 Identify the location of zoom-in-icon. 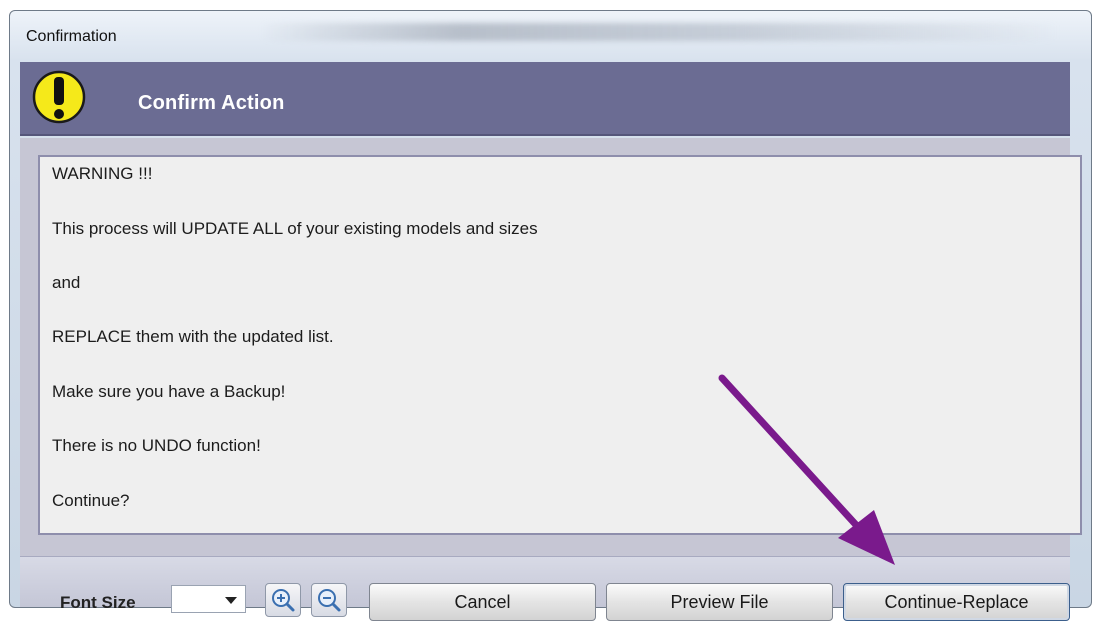
(283, 600).